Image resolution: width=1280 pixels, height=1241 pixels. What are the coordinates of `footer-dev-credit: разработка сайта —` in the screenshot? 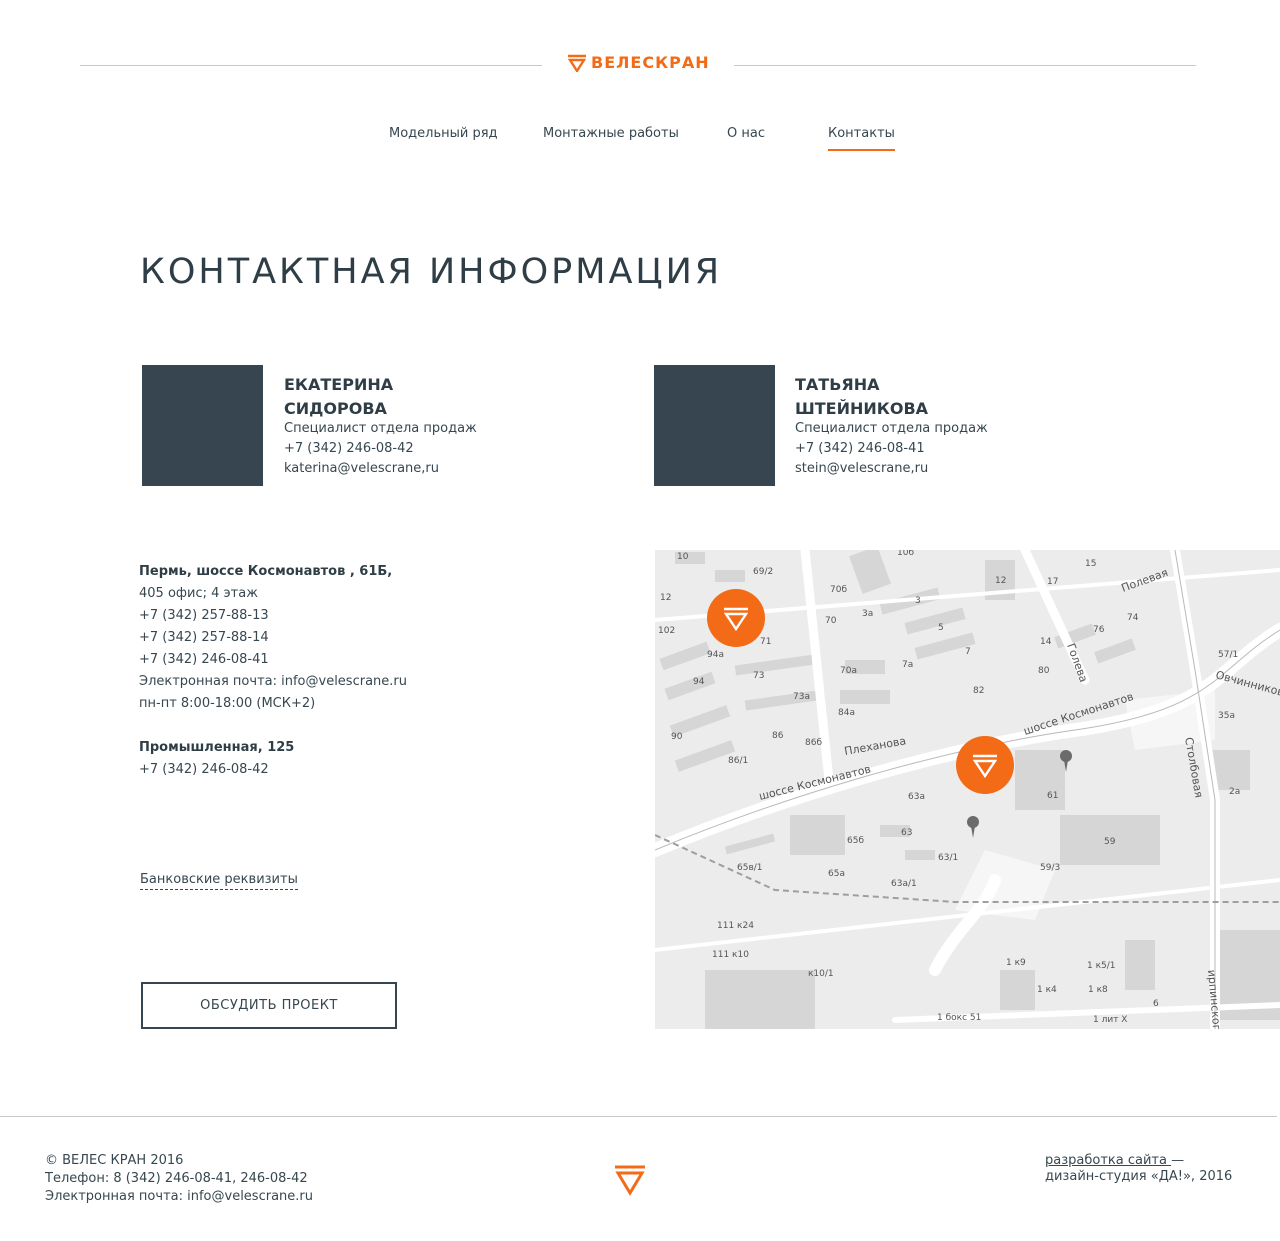 It's located at (1114, 1160).